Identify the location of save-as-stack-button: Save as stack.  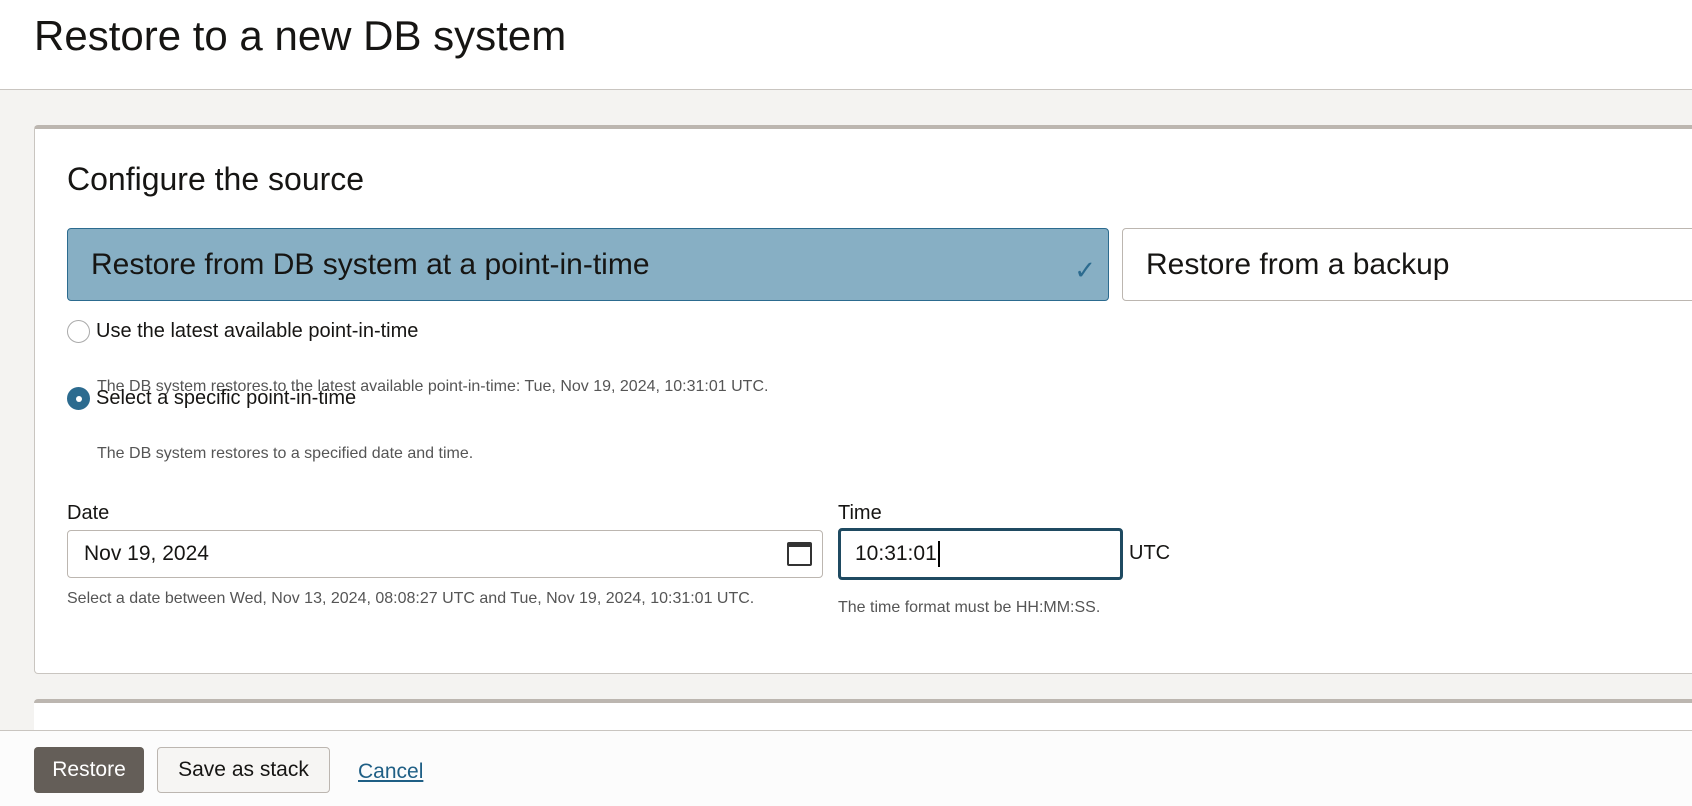
(243, 770).